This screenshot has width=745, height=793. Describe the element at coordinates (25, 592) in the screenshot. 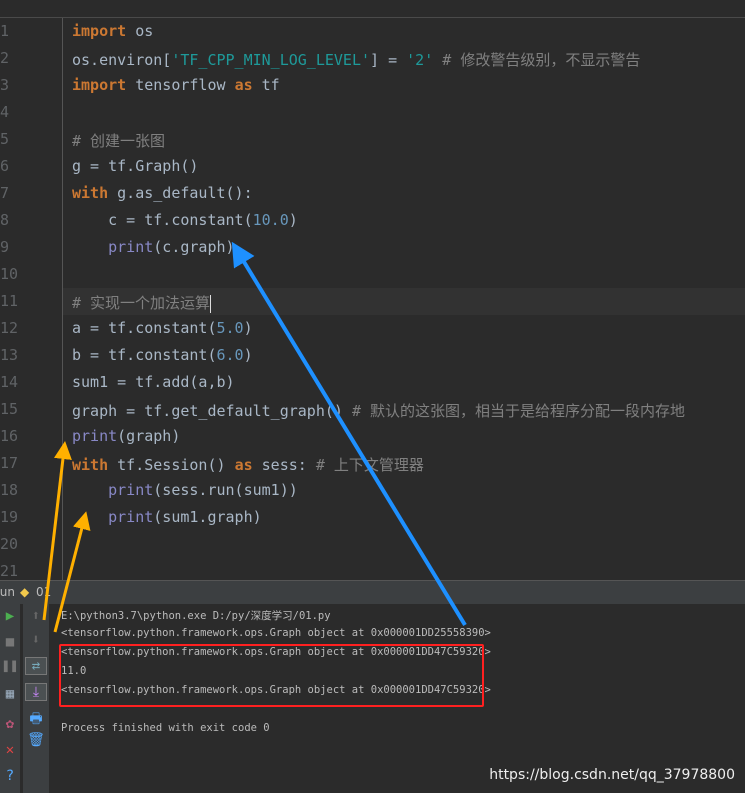

I see `python-icon: ◆` at that location.